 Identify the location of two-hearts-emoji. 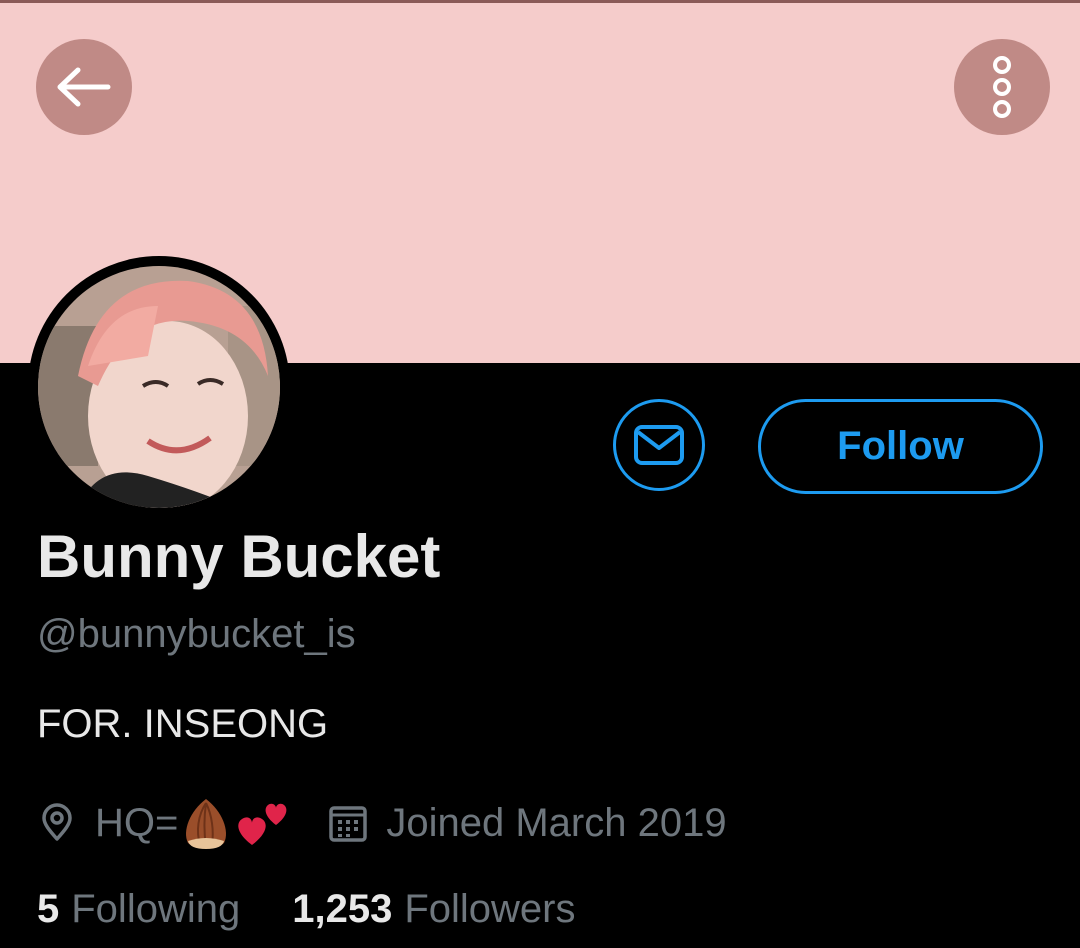
(262, 824).